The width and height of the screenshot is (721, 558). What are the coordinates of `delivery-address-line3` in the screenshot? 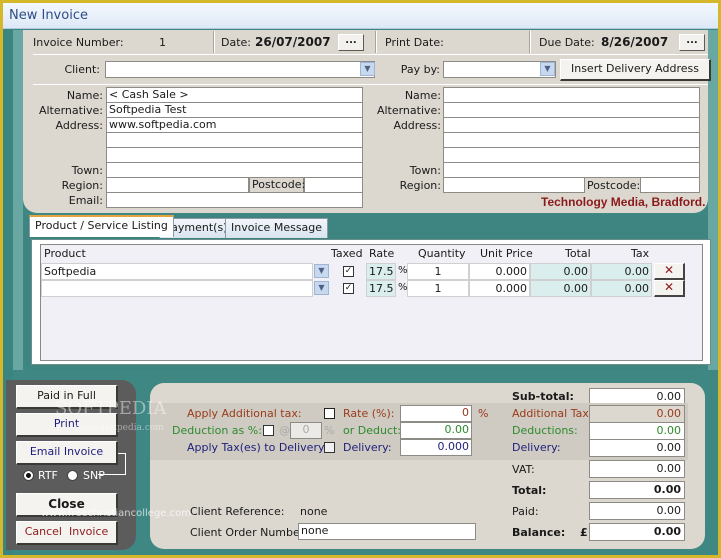 It's located at (571, 155).